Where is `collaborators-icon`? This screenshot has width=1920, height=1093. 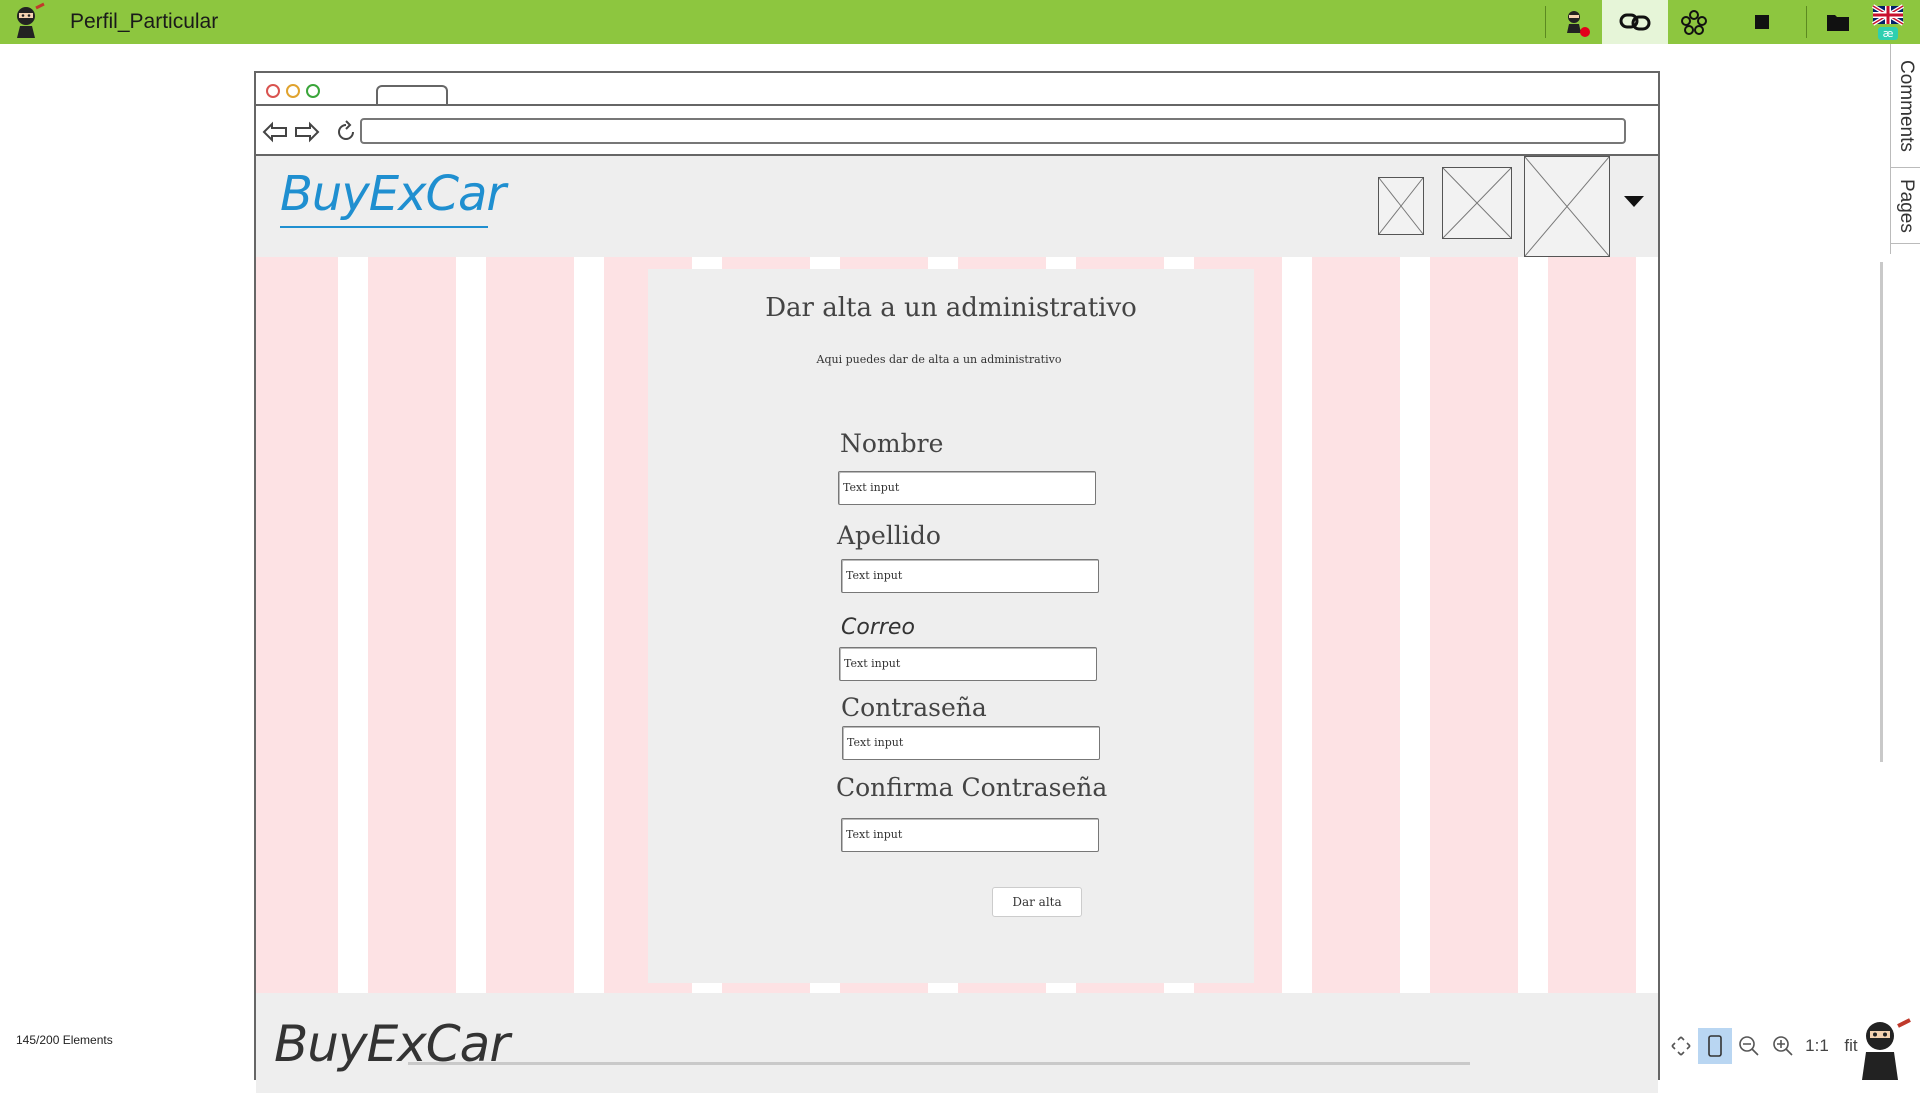
collaborators-icon is located at coordinates (1694, 22).